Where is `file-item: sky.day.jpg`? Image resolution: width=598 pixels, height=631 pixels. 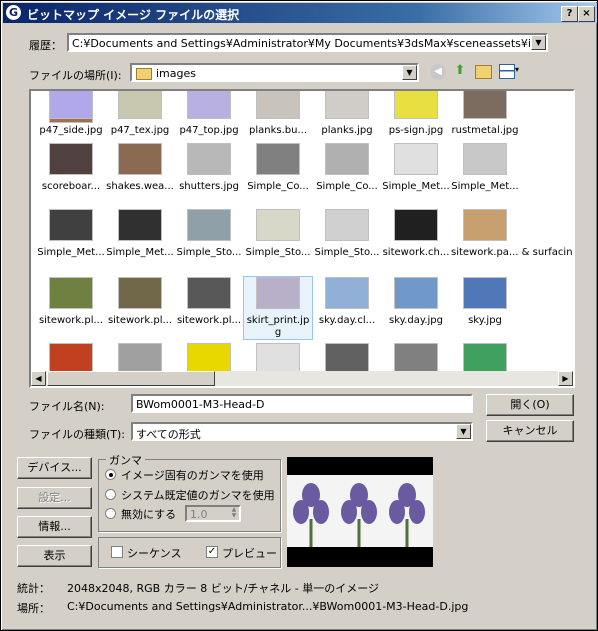 file-item: sky.day.jpg is located at coordinates (416, 302).